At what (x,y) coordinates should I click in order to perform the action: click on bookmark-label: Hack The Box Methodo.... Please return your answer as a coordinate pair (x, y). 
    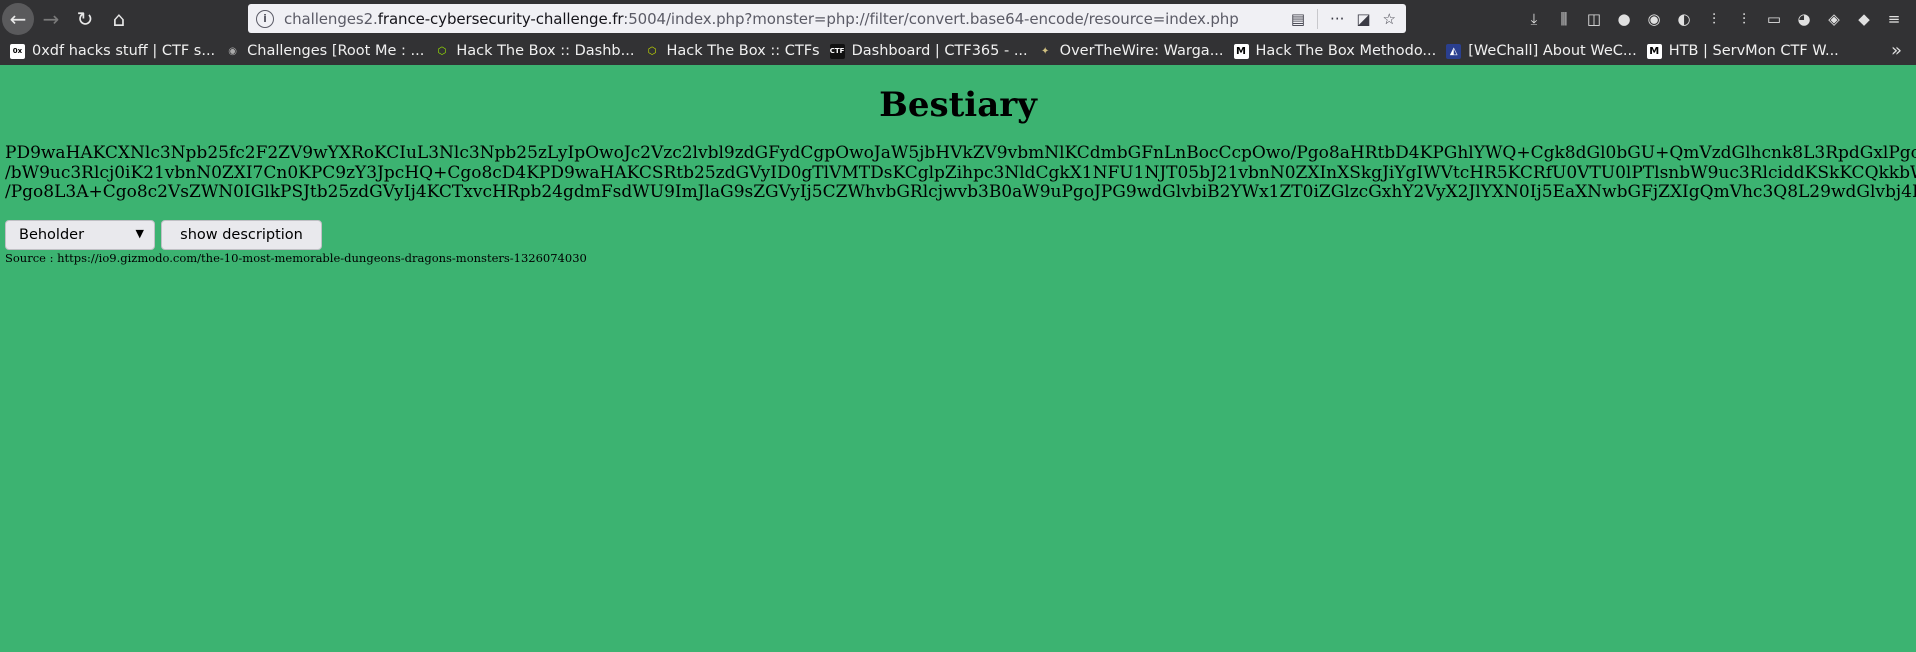
    Looking at the image, I should click on (1346, 51).